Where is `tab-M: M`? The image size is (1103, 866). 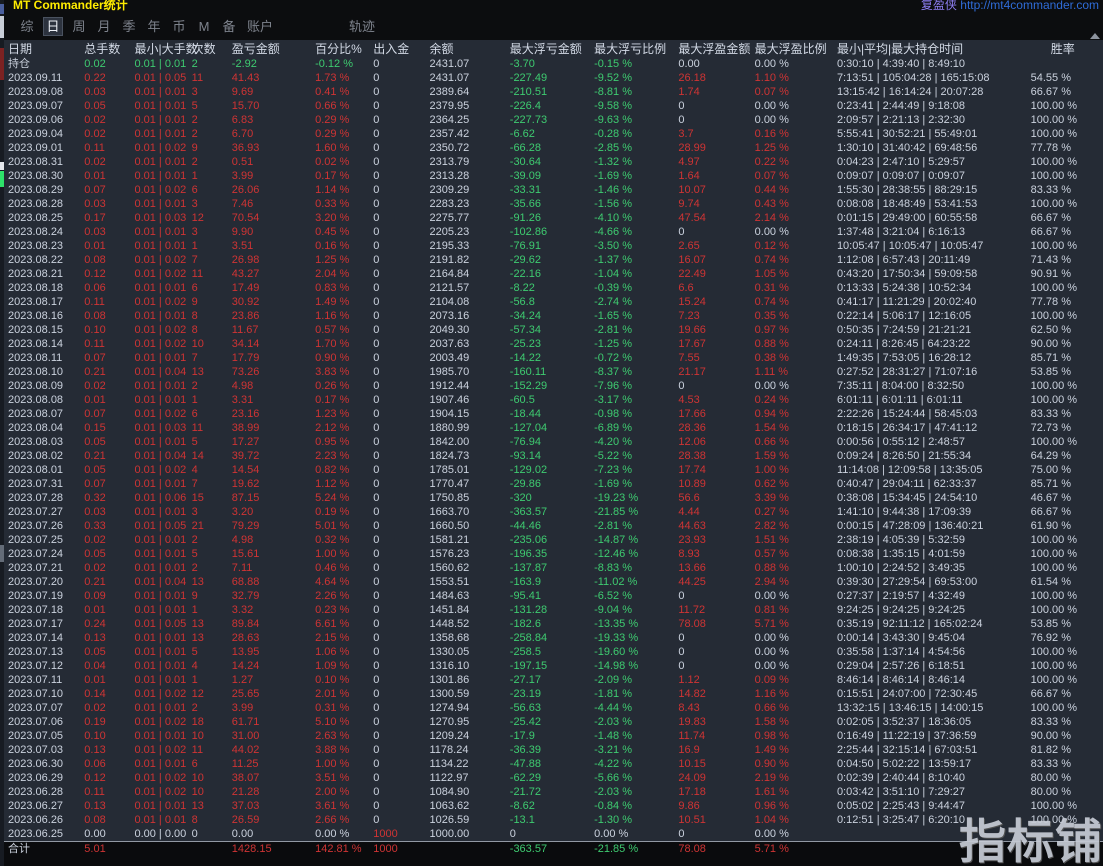 tab-M: M is located at coordinates (204, 26).